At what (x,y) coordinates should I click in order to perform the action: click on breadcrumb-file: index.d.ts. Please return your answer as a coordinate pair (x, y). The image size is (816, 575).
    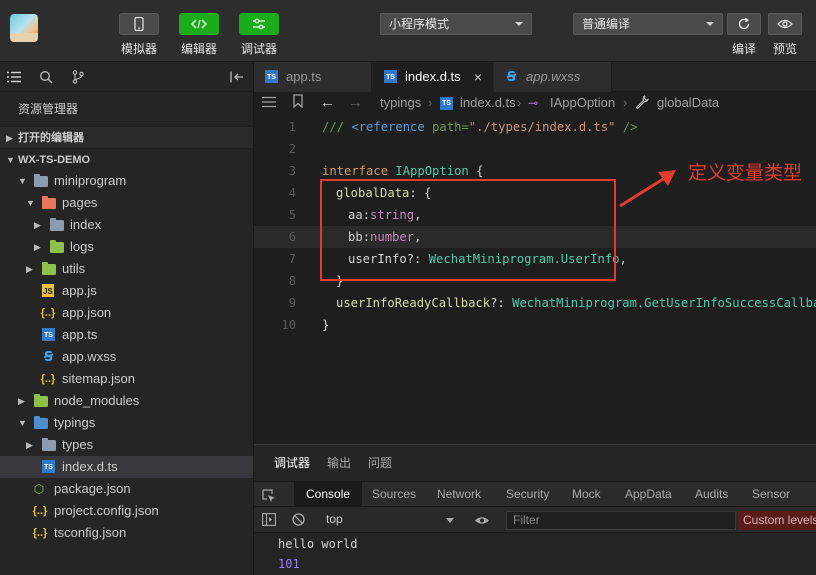
    Looking at the image, I should click on (488, 103).